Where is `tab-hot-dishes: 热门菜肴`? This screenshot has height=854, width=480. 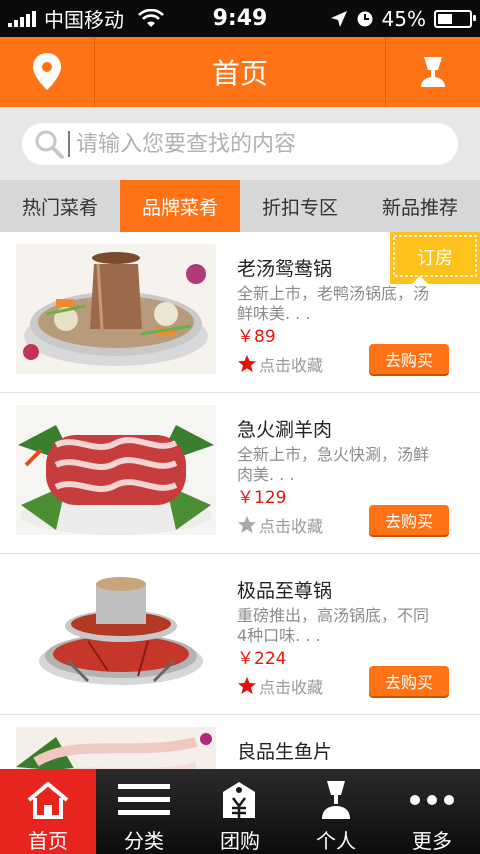 tab-hot-dishes: 热门菜肴 is located at coordinates (60, 206).